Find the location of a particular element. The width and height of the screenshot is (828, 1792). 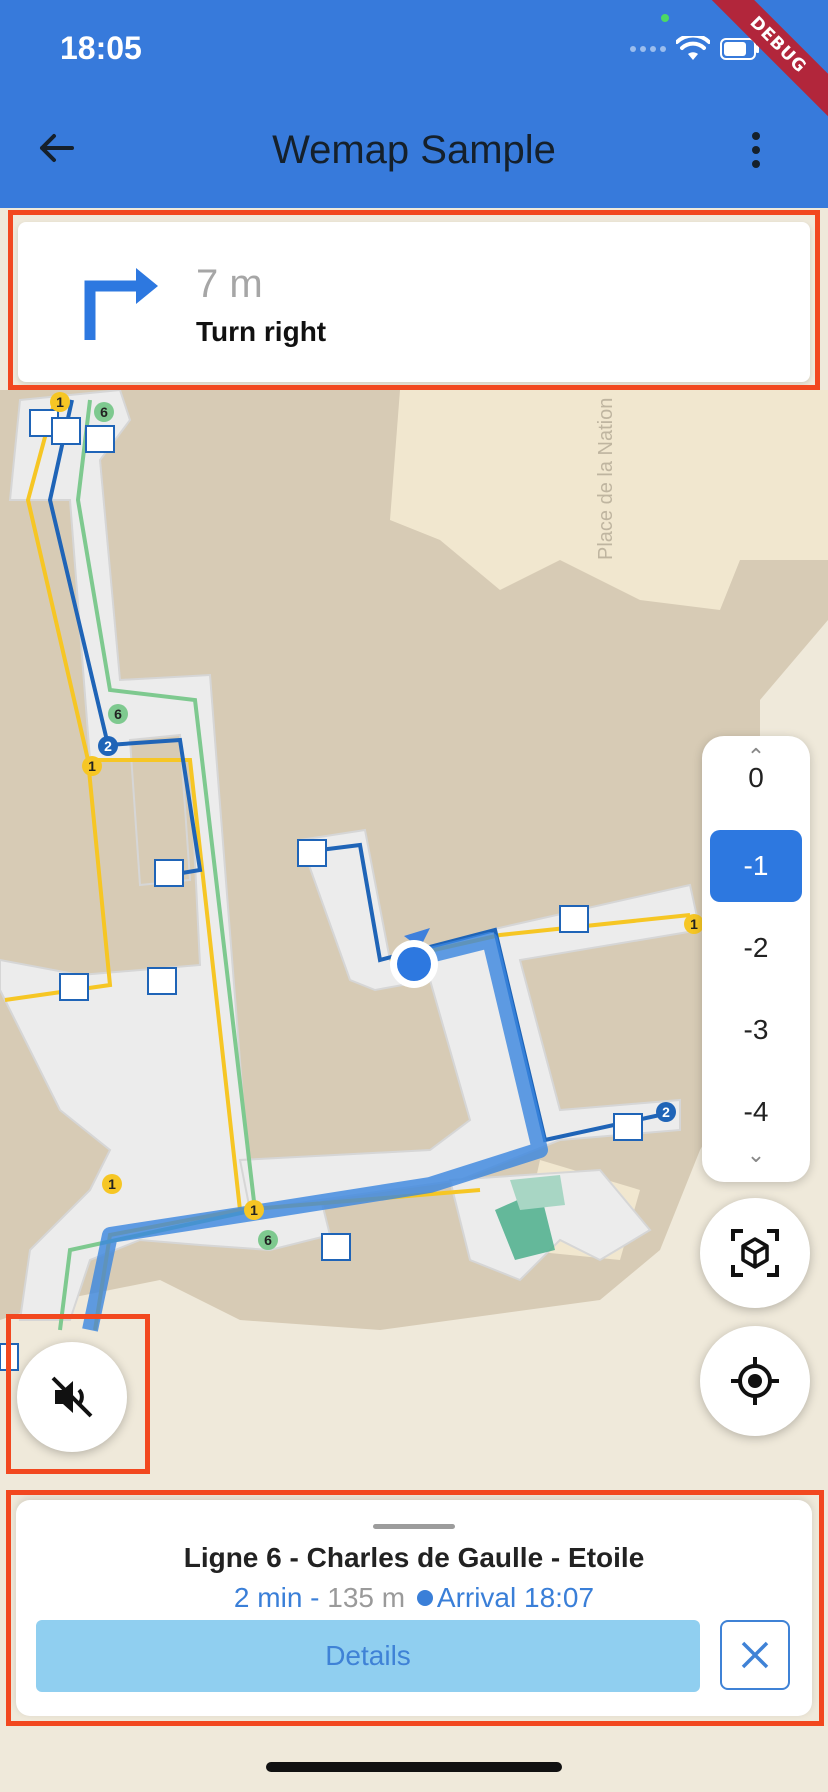

mute-highlight is located at coordinates (78, 1394).